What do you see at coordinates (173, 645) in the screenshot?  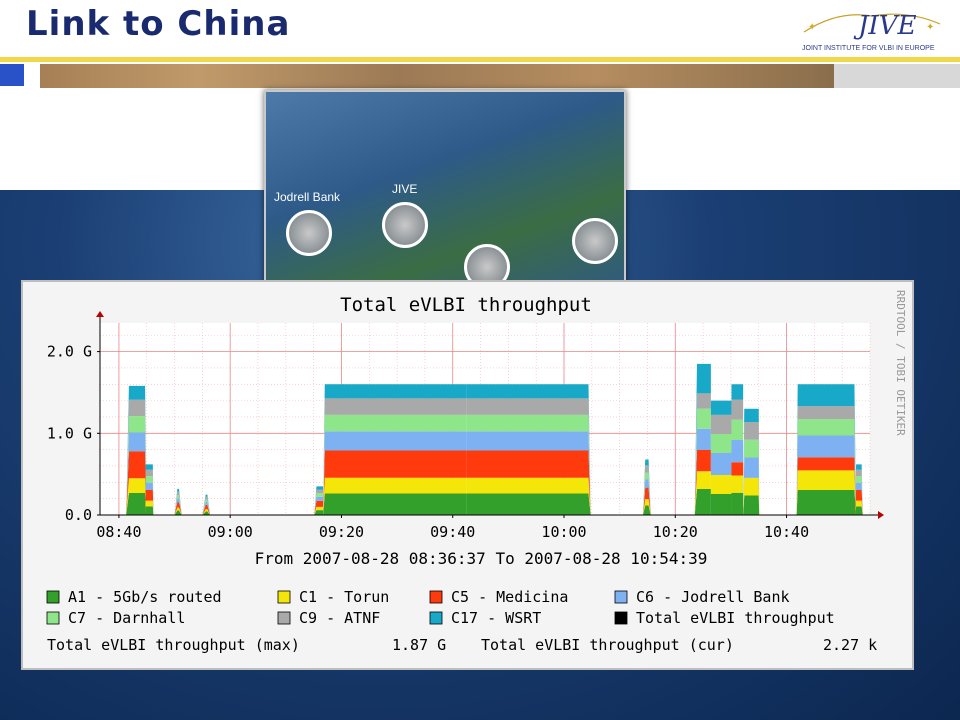 I see `stat-max-label: Total eVLBI throughput (max)` at bounding box center [173, 645].